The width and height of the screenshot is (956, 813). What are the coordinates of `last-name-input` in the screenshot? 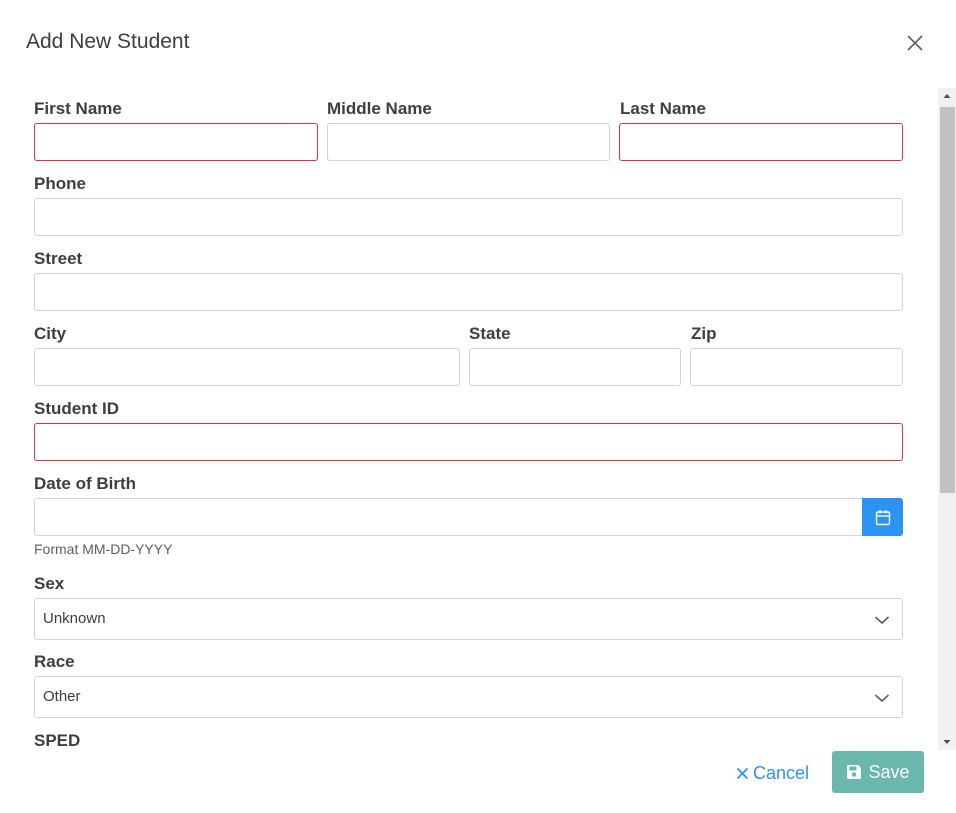 It's located at (761, 142).